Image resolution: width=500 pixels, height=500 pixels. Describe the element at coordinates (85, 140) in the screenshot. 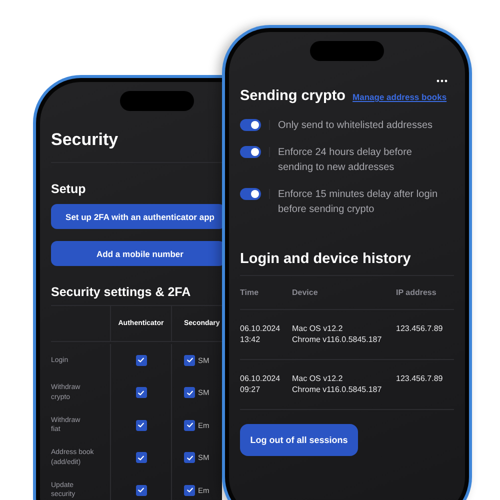

I see `page-title: Security` at that location.